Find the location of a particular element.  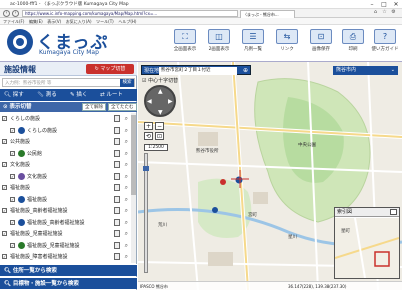

close-icon is located at coordinates (393, 212).